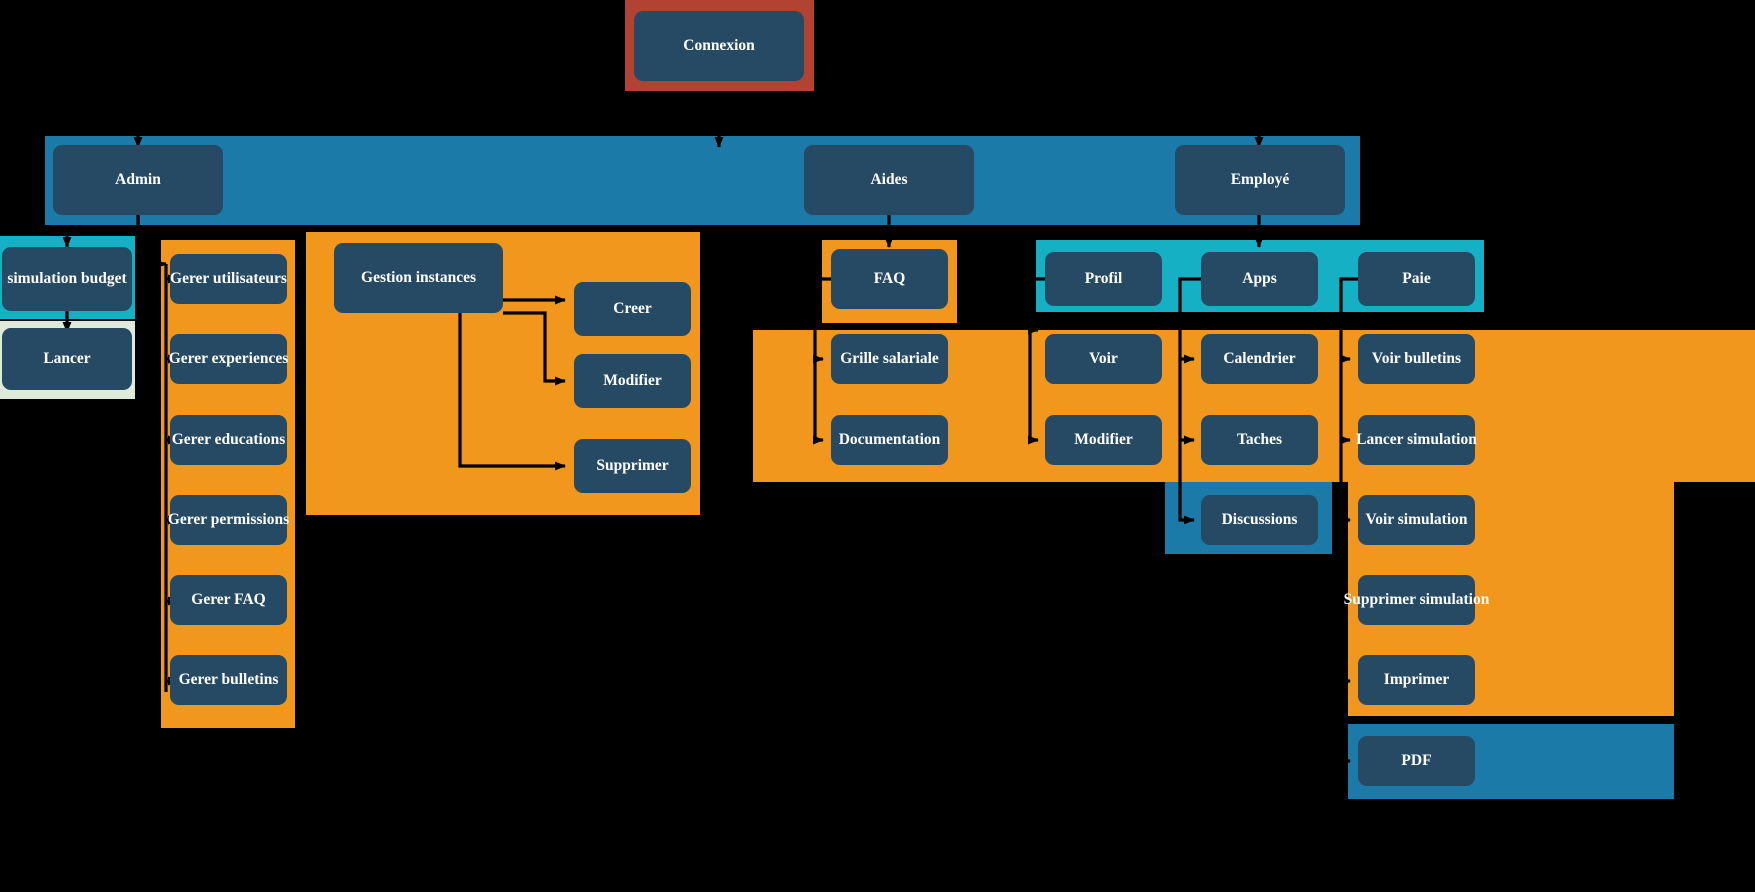 The width and height of the screenshot is (1755, 892). I want to click on node-paie: Paie, so click(1416, 279).